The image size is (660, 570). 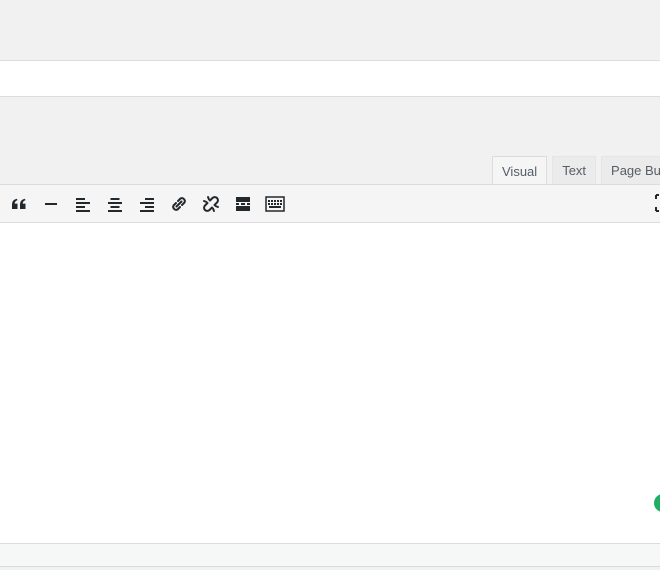 I want to click on blockquote-button, so click(x=19, y=204).